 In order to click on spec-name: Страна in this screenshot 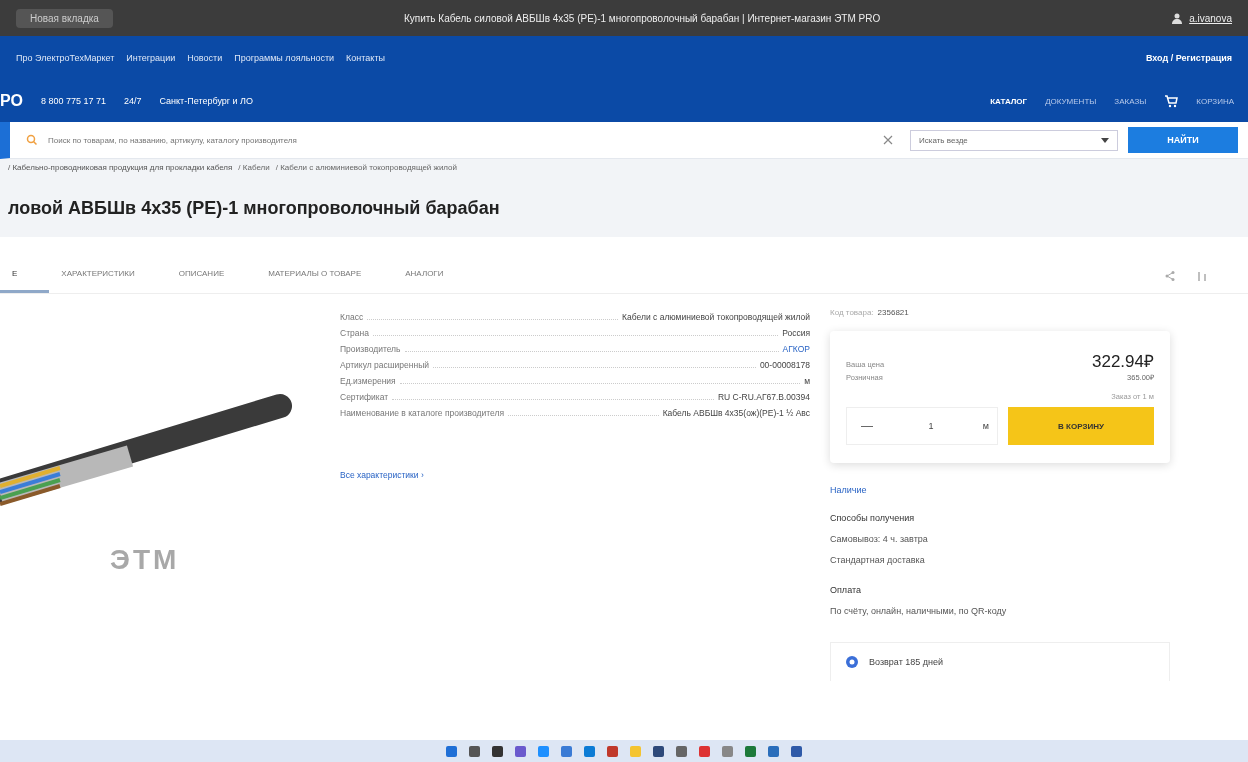, I will do `click(354, 333)`.